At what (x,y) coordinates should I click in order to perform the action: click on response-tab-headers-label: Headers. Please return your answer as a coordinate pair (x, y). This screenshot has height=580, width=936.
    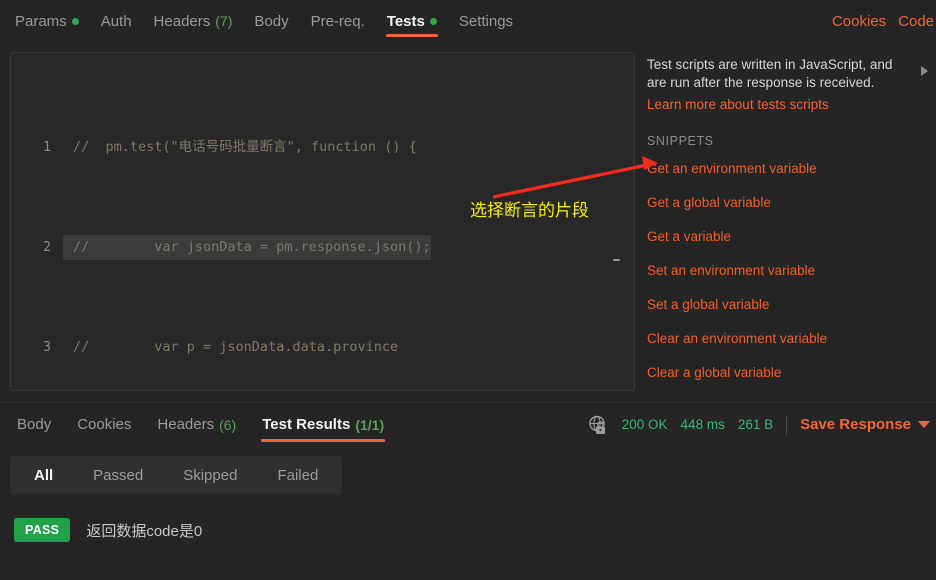
    Looking at the image, I should click on (186, 424).